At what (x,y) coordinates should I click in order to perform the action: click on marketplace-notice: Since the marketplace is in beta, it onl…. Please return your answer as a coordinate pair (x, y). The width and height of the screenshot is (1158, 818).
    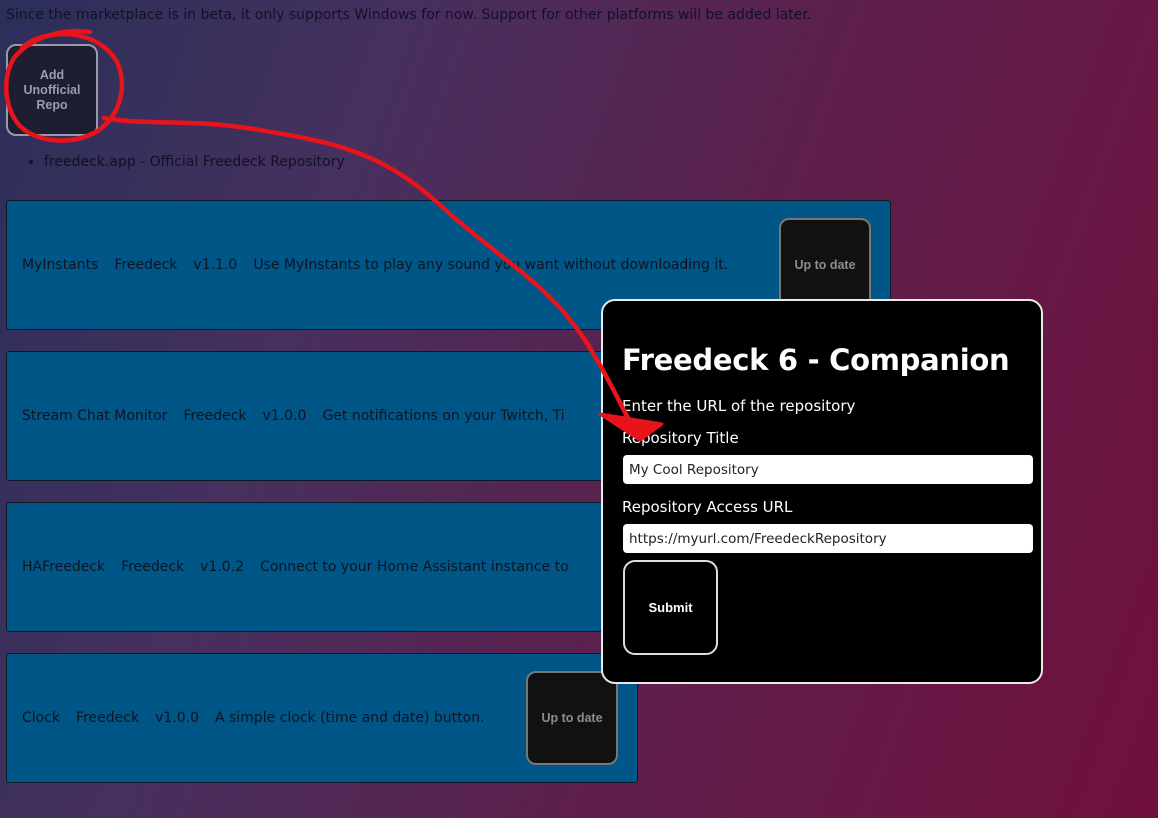
    Looking at the image, I should click on (409, 15).